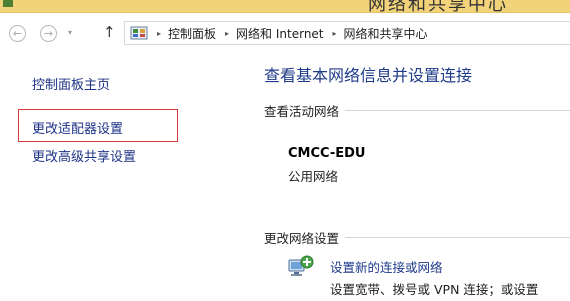 This screenshot has height=301, width=570. I want to click on breadcrumb-network-sharing-center: 网络和共享中心, so click(386, 33).